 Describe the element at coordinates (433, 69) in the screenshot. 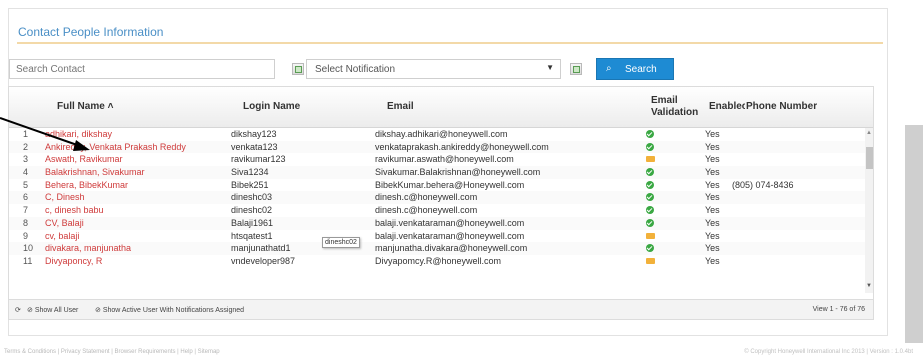

I see `notification-select: Select Notification ▼` at that location.